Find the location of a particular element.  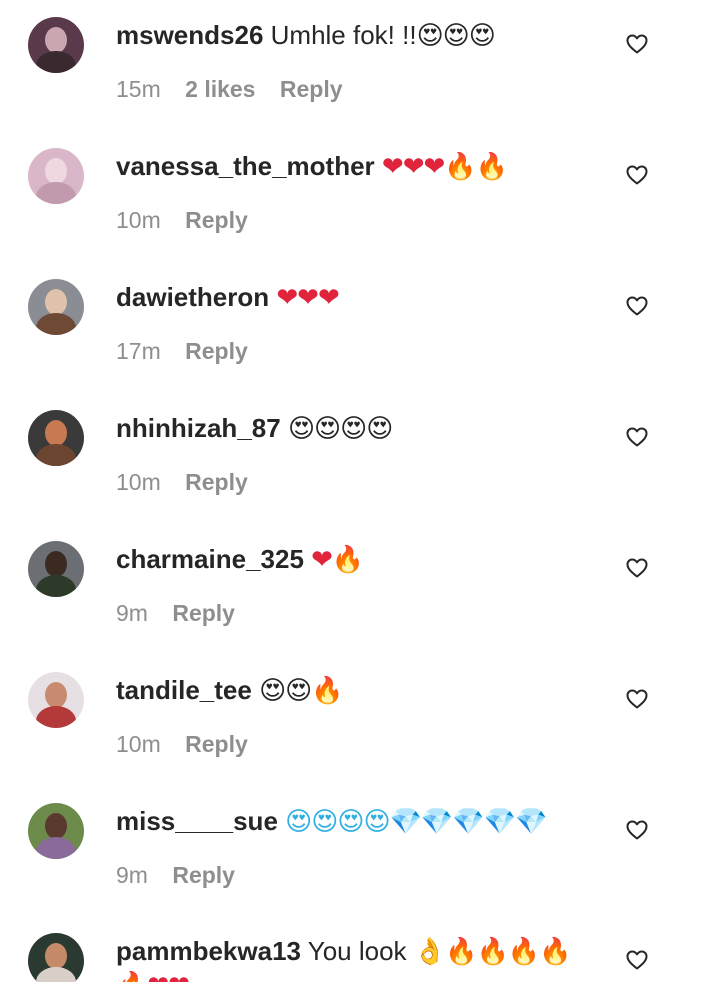

comment-emoji: 😍😍😍😍💎💎💎💎💎 is located at coordinates (416, 822).